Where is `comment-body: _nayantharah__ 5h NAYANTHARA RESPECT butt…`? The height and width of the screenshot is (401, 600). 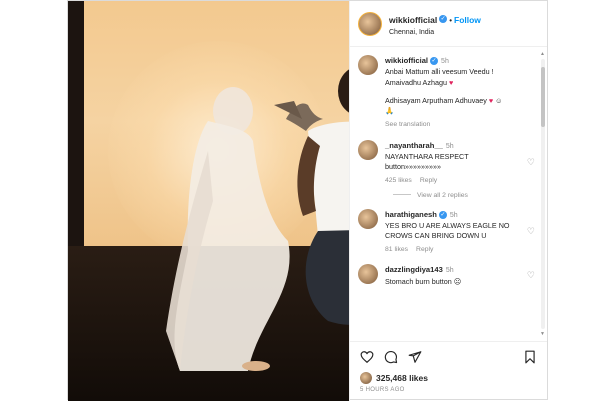
comment-body: _nayantharah__ 5h NAYANTHARA RESPECT butt… is located at coordinates (456, 163).